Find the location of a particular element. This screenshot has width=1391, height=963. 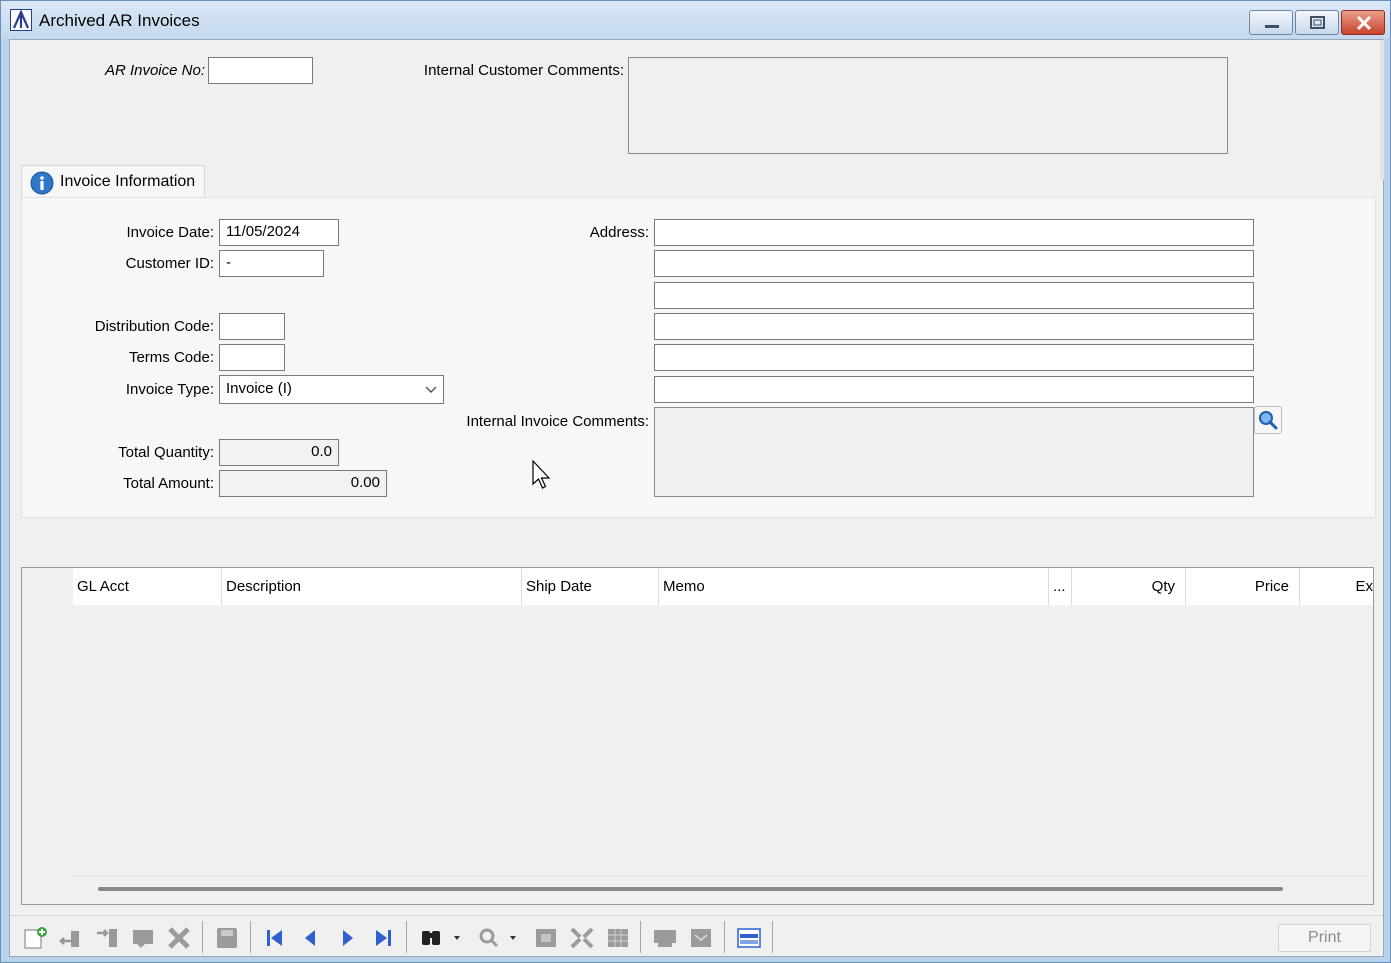

invoice-date-field: 11/05/2024 is located at coordinates (279, 232).